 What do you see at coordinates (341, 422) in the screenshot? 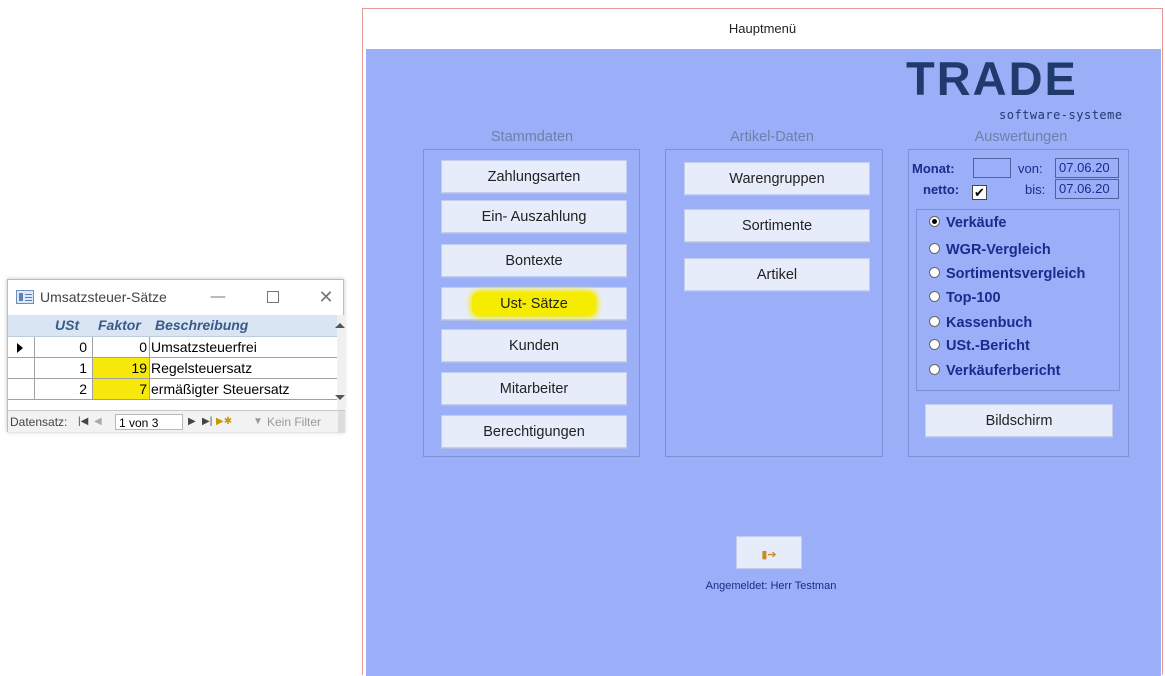
I see `search-box` at bounding box center [341, 422].